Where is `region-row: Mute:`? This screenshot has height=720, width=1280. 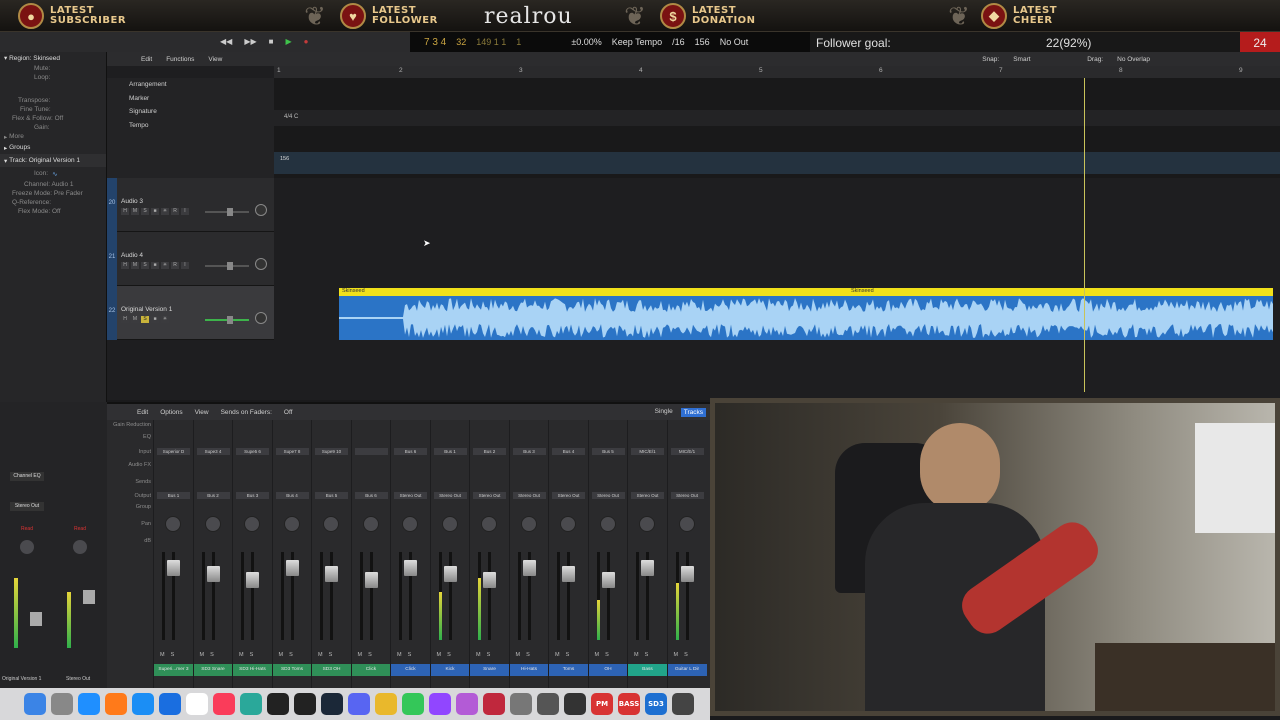
region-row: Mute: is located at coordinates (53, 68).